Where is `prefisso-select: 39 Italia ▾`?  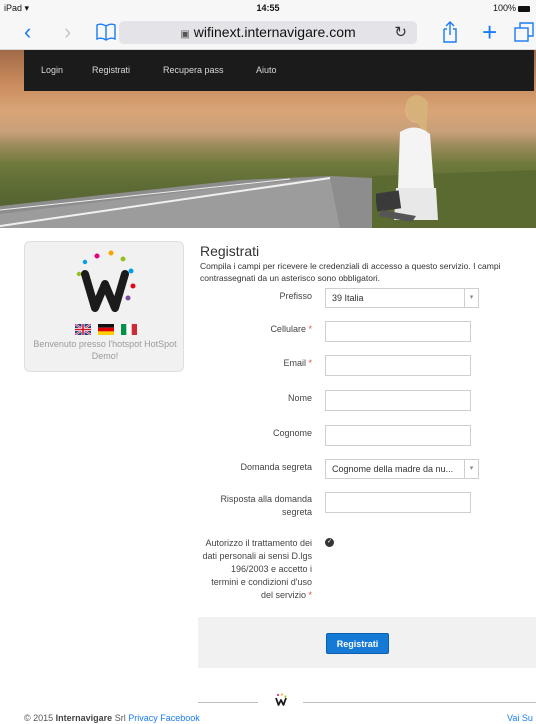 prefisso-select: 39 Italia ▾ is located at coordinates (402, 298).